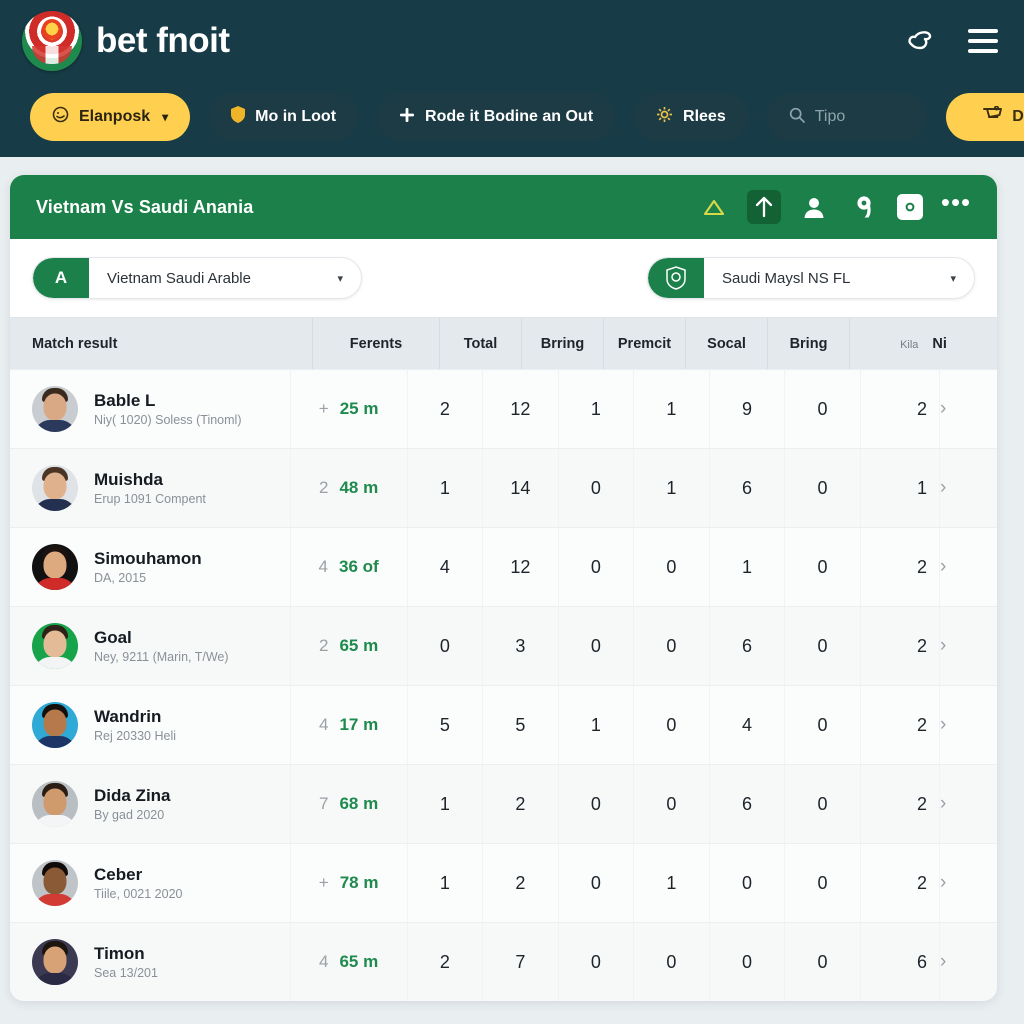 This screenshot has width=1024, height=1024. What do you see at coordinates (481, 343) in the screenshot?
I see `column-header-total: Total` at bounding box center [481, 343].